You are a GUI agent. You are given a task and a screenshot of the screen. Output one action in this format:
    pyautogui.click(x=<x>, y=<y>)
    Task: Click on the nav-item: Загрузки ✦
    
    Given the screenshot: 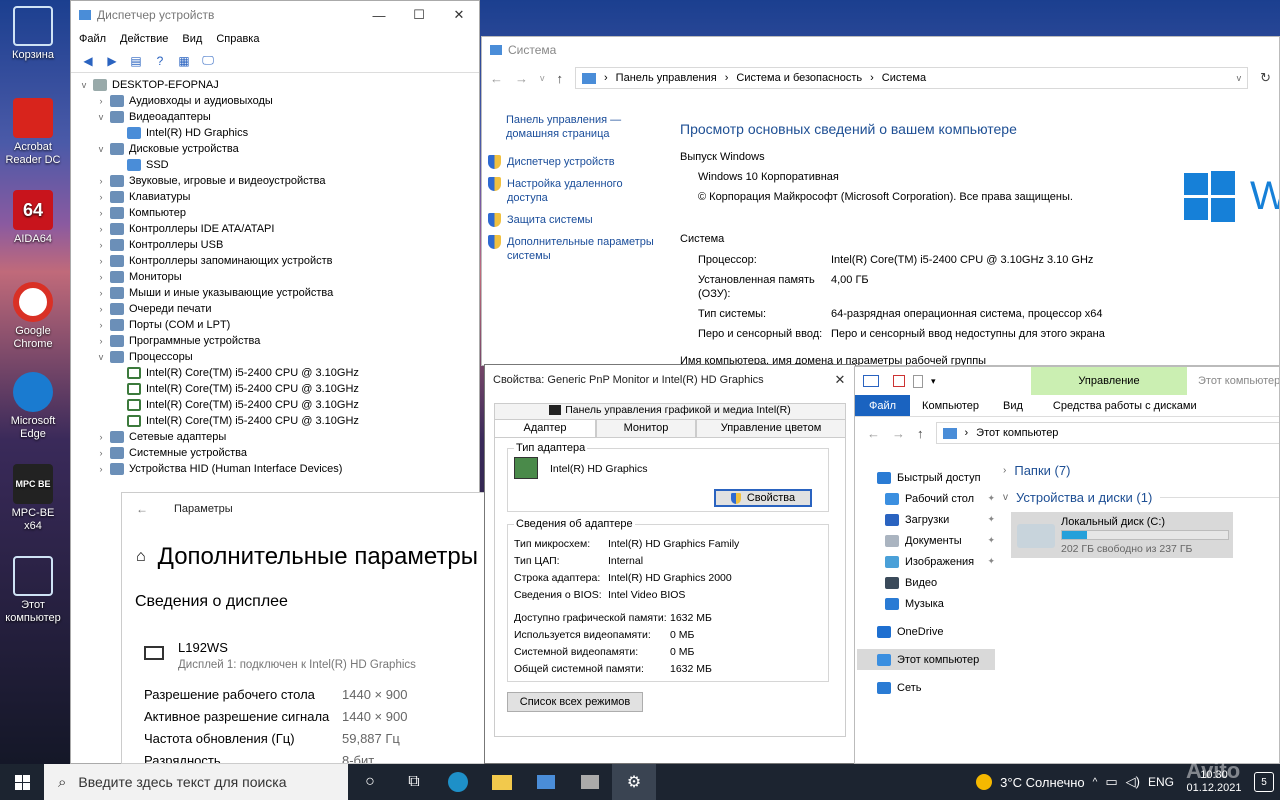 What is the action you would take?
    pyautogui.click(x=926, y=519)
    